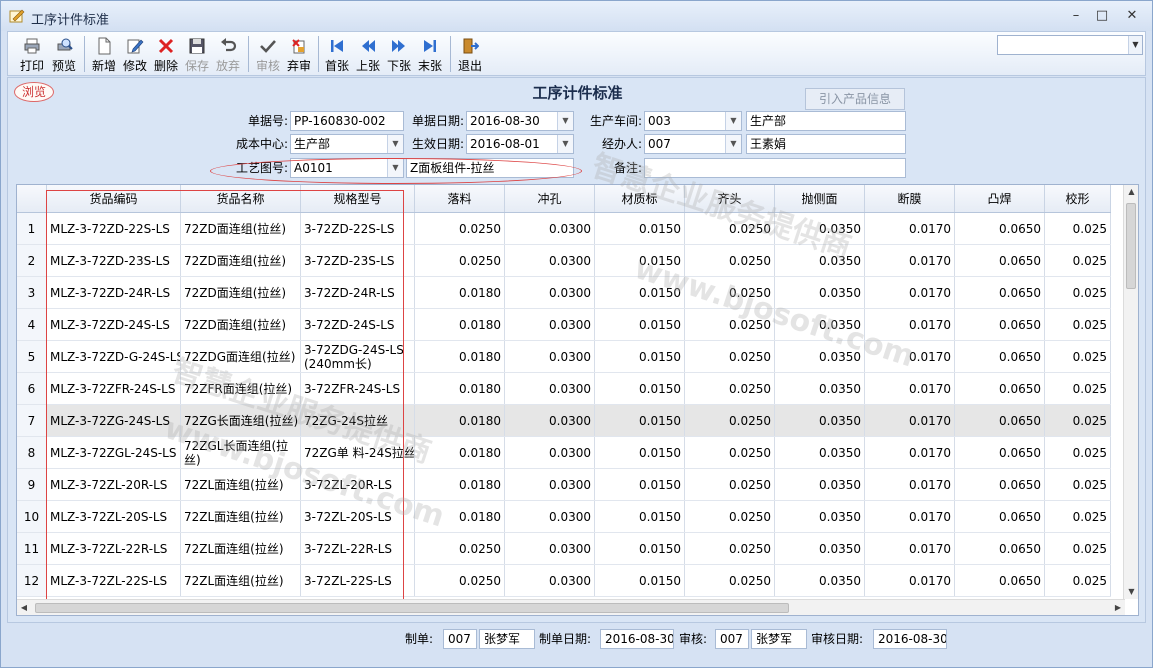  Describe the element at coordinates (347, 121) in the screenshot. I see `doc-no-field: PP-160830-002` at that location.